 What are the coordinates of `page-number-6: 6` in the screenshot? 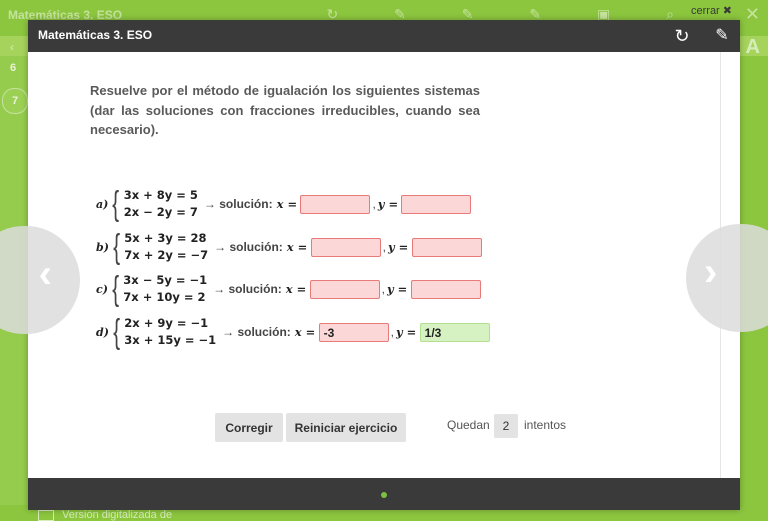 It's located at (13, 68).